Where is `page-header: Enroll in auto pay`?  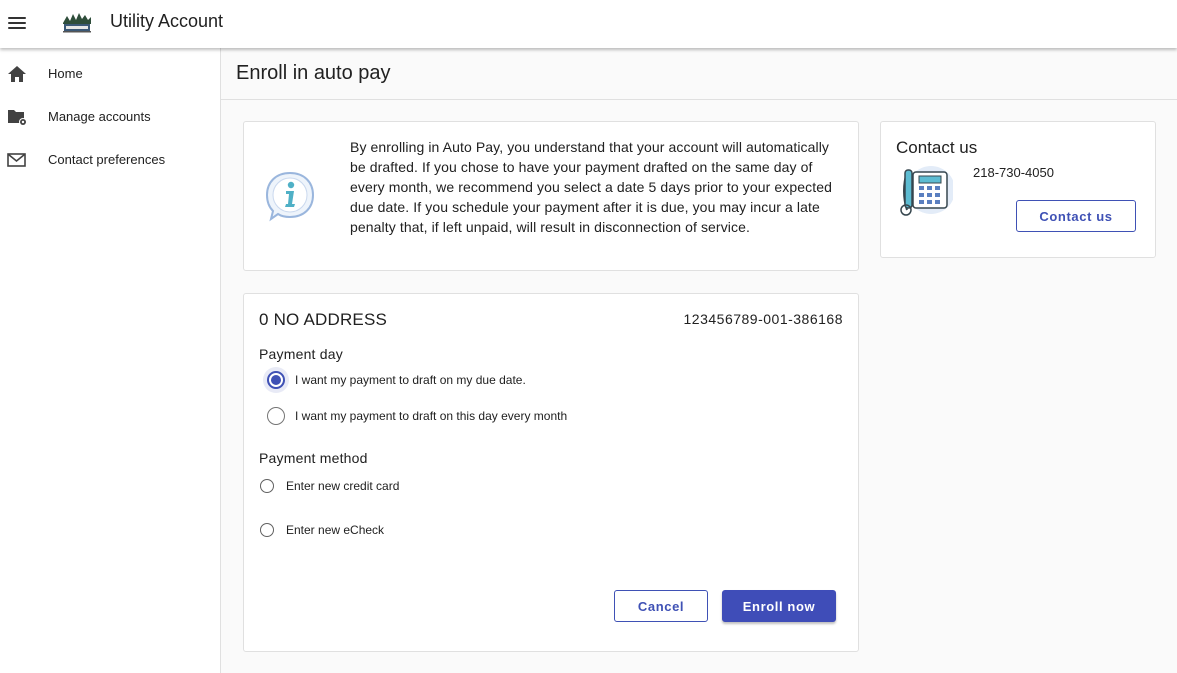
page-header: Enroll in auto pay is located at coordinates (699, 74).